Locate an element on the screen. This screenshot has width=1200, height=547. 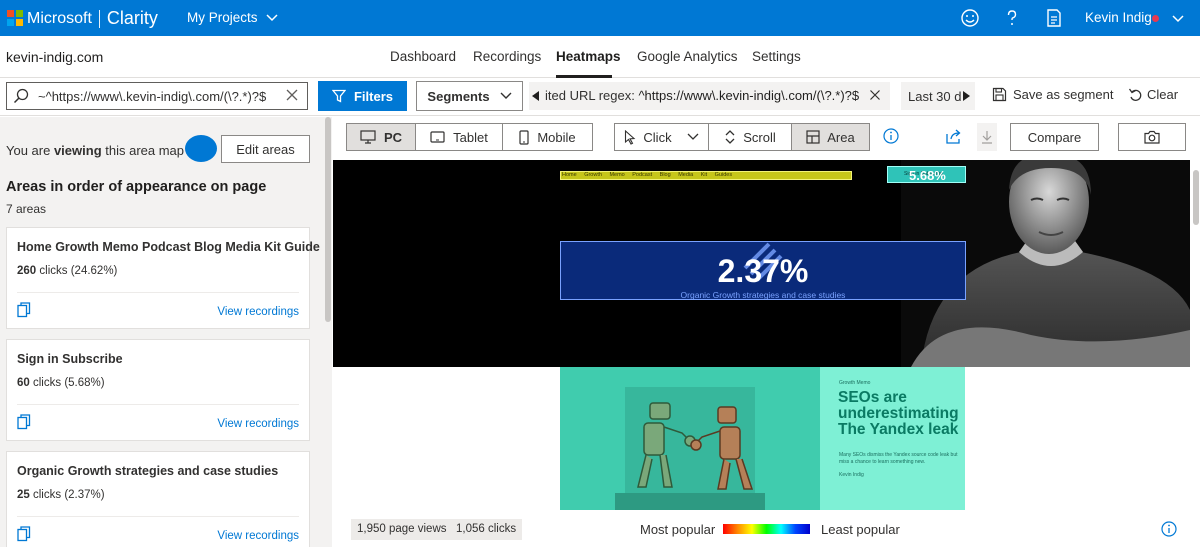
device-pc-label: PC is located at coordinates (393, 137).